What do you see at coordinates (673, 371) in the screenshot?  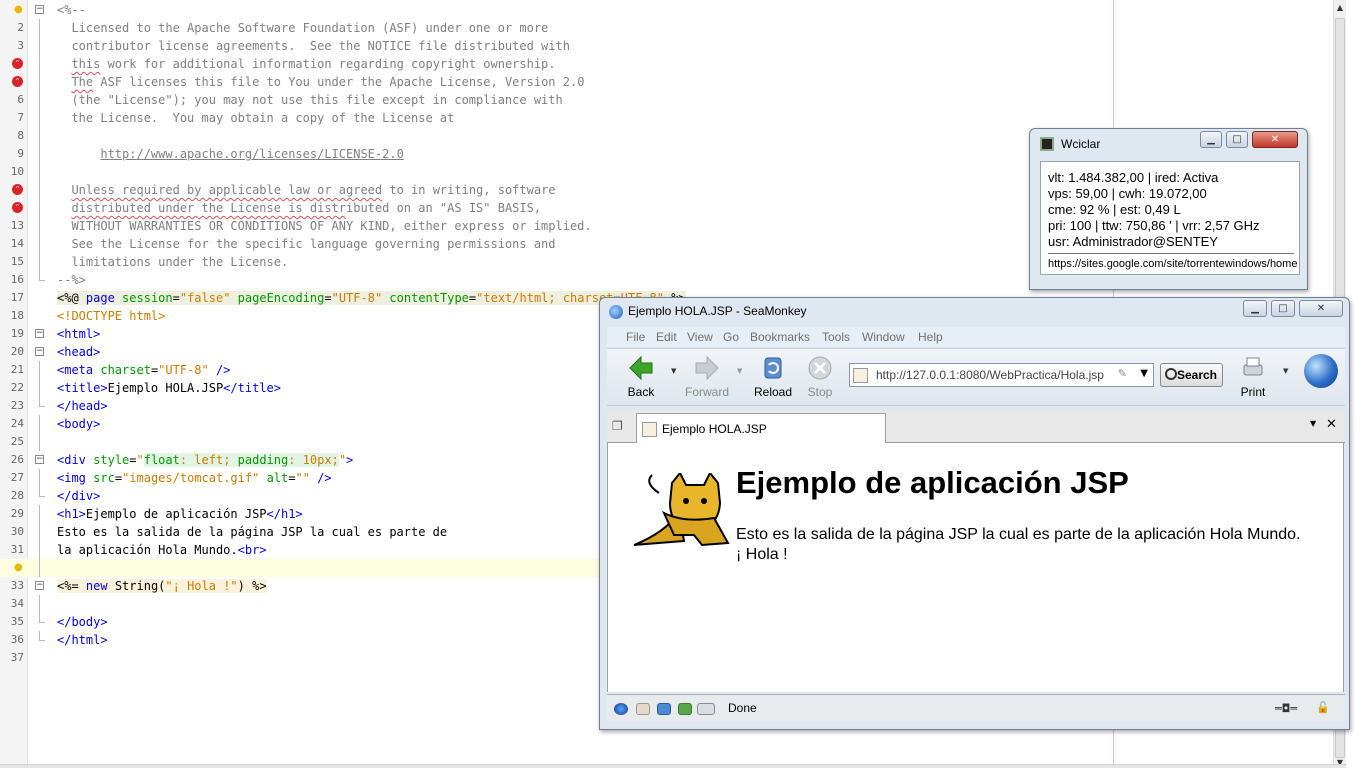 I see `back-dropdown-icon: ▼` at bounding box center [673, 371].